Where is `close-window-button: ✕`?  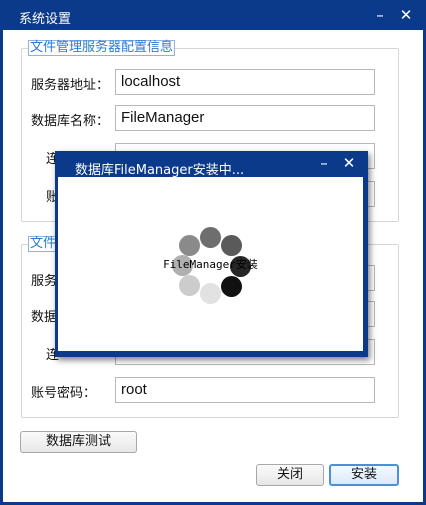 close-window-button: ✕ is located at coordinates (406, 15).